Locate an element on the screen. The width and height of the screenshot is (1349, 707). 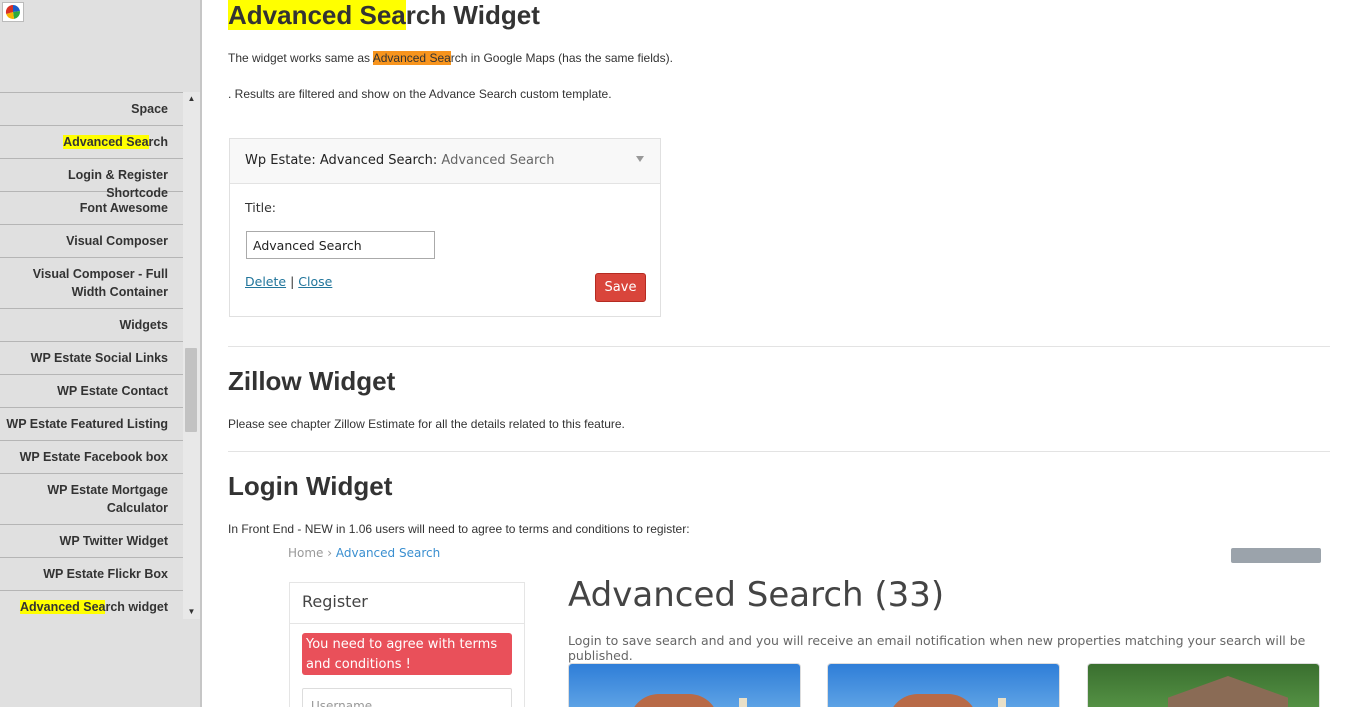
breadcrumb: Home › Advanced Search is located at coordinates (364, 554).